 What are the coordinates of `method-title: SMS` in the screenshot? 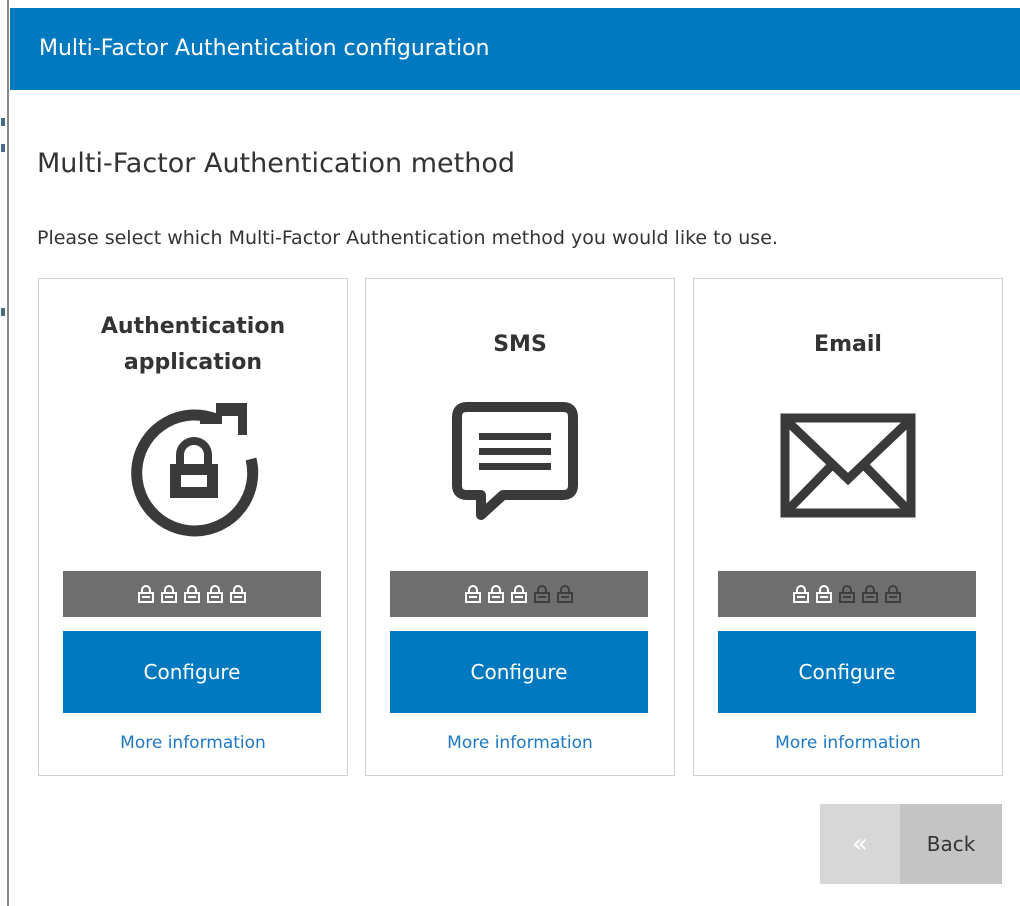 It's located at (520, 344).